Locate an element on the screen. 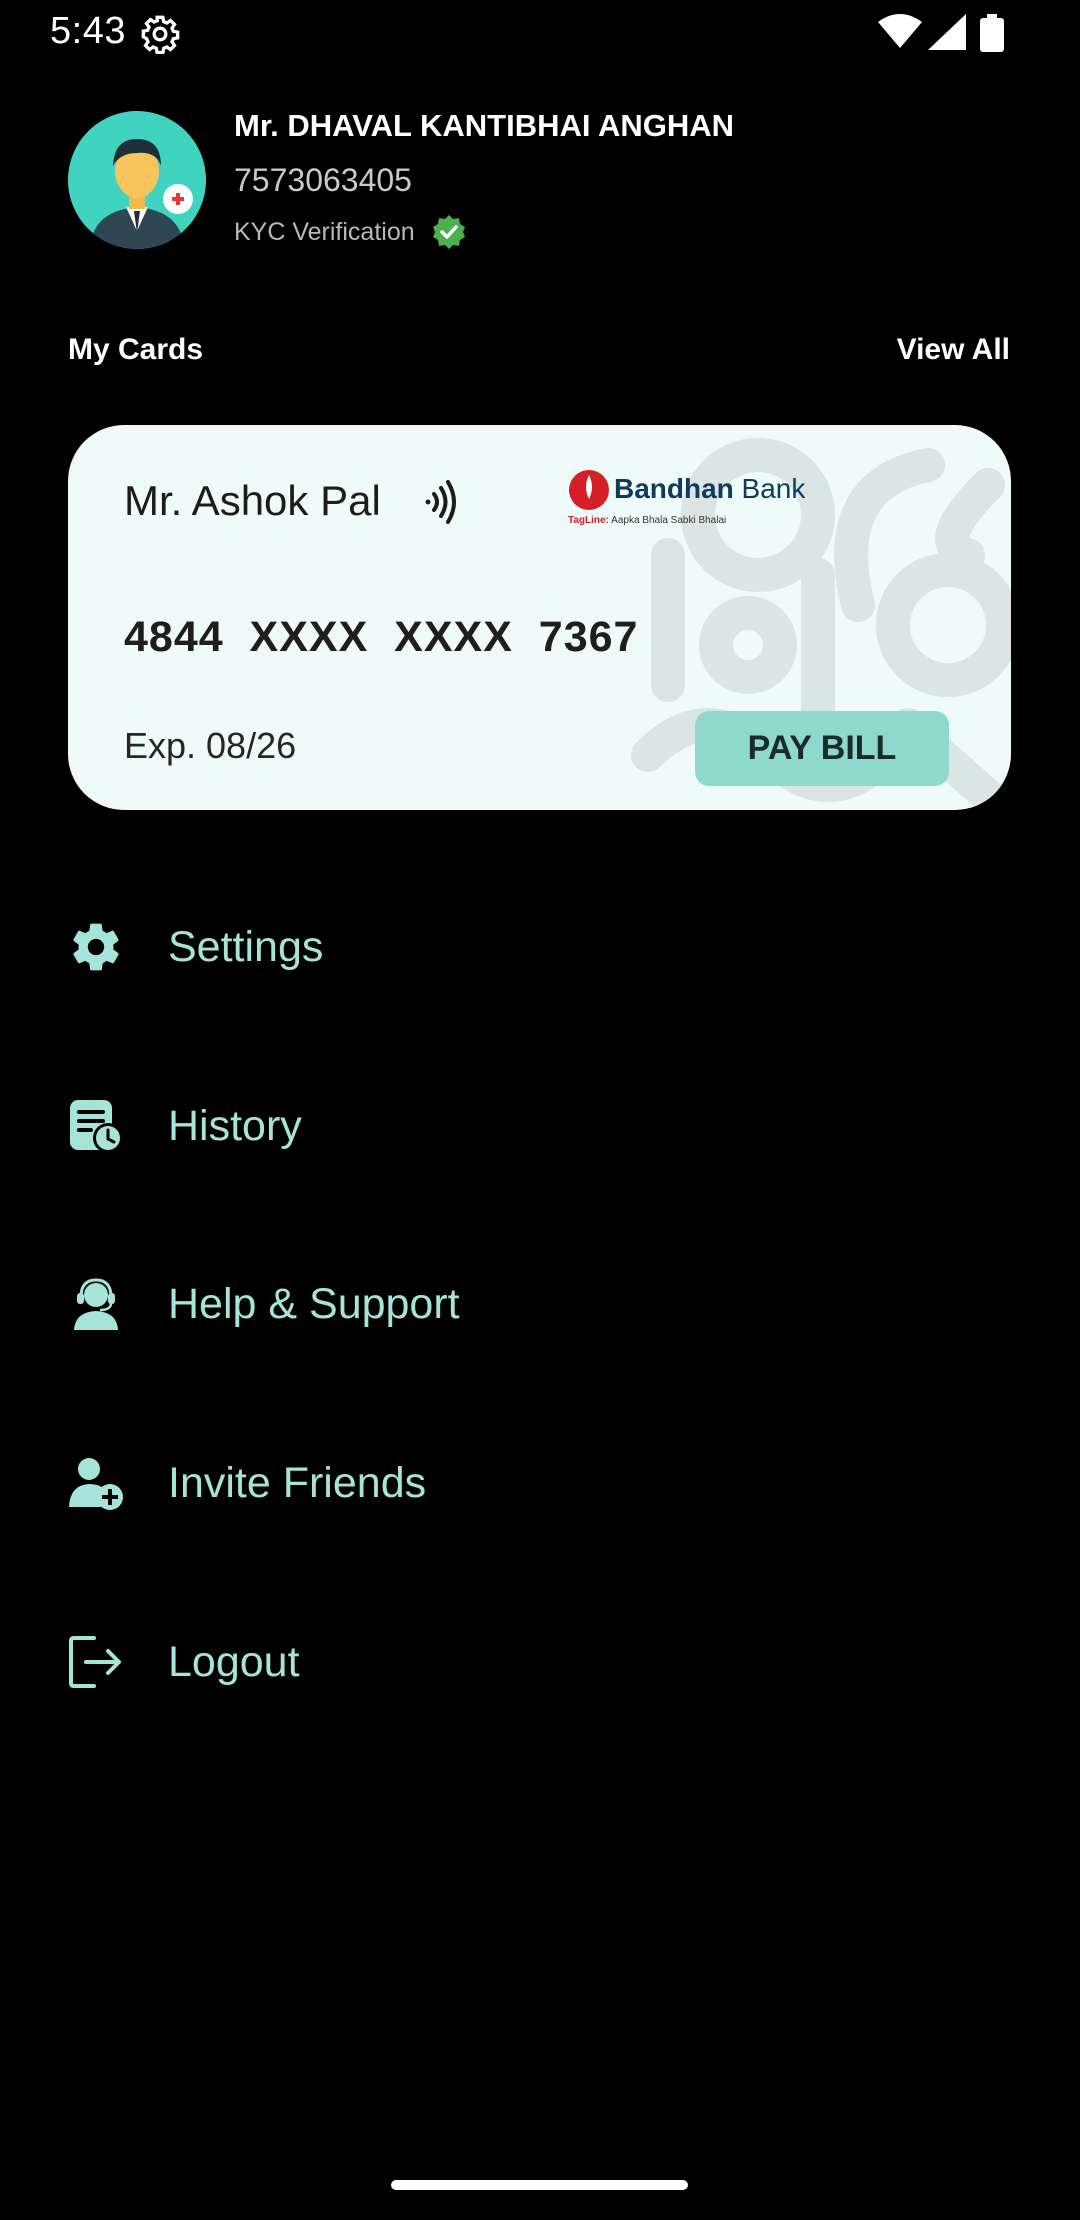 The height and width of the screenshot is (2220, 1080). add-user-icon is located at coordinates (96, 1483).